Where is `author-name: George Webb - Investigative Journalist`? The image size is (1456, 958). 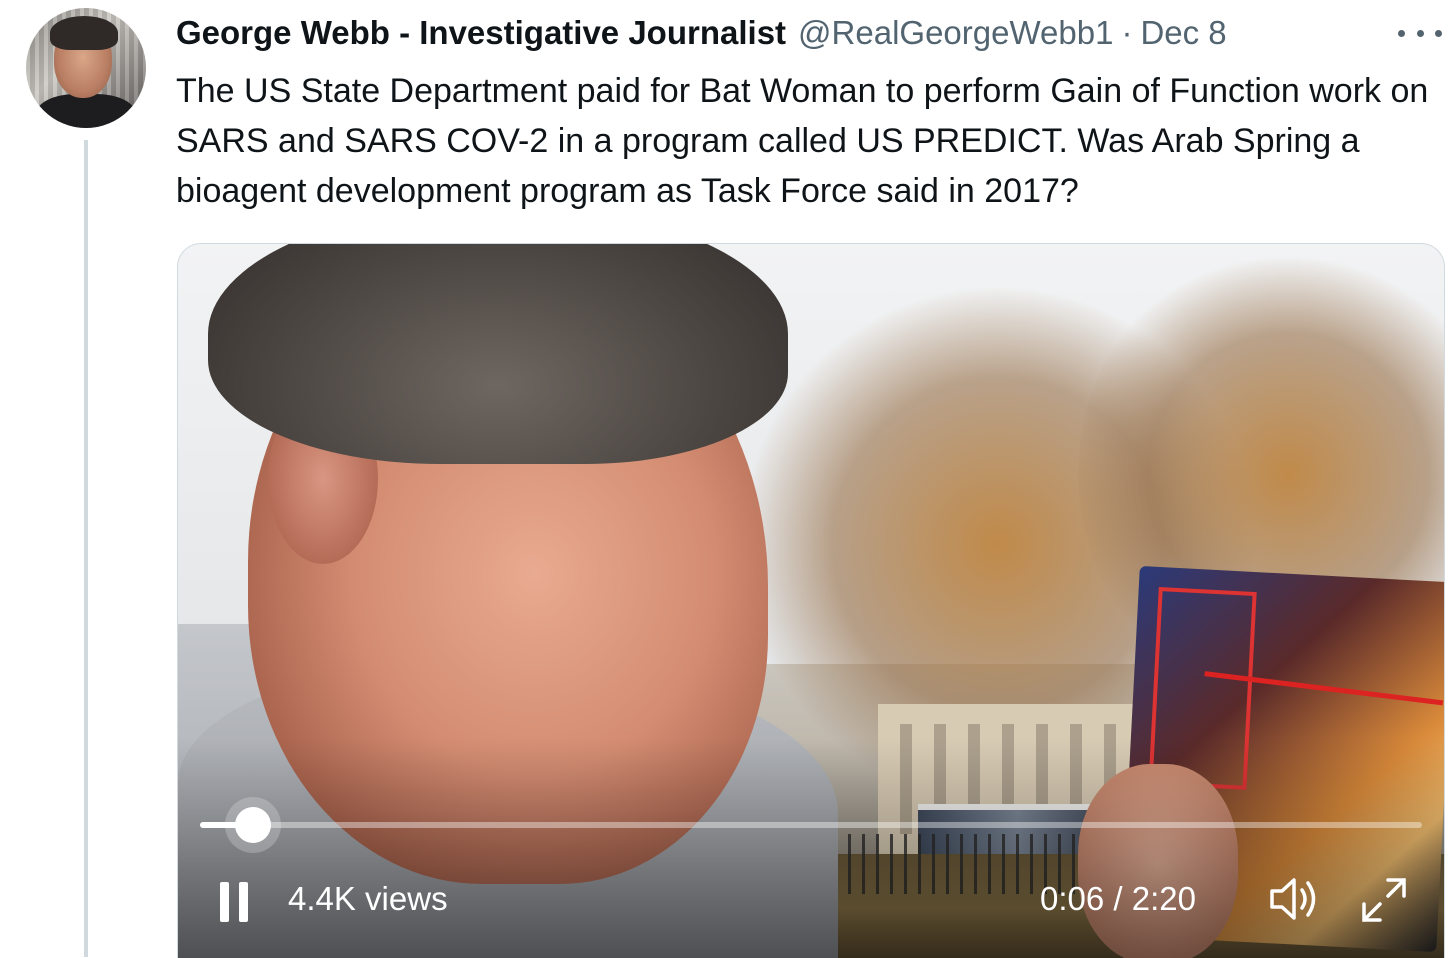
author-name: George Webb - Investigative Journalist is located at coordinates (481, 33).